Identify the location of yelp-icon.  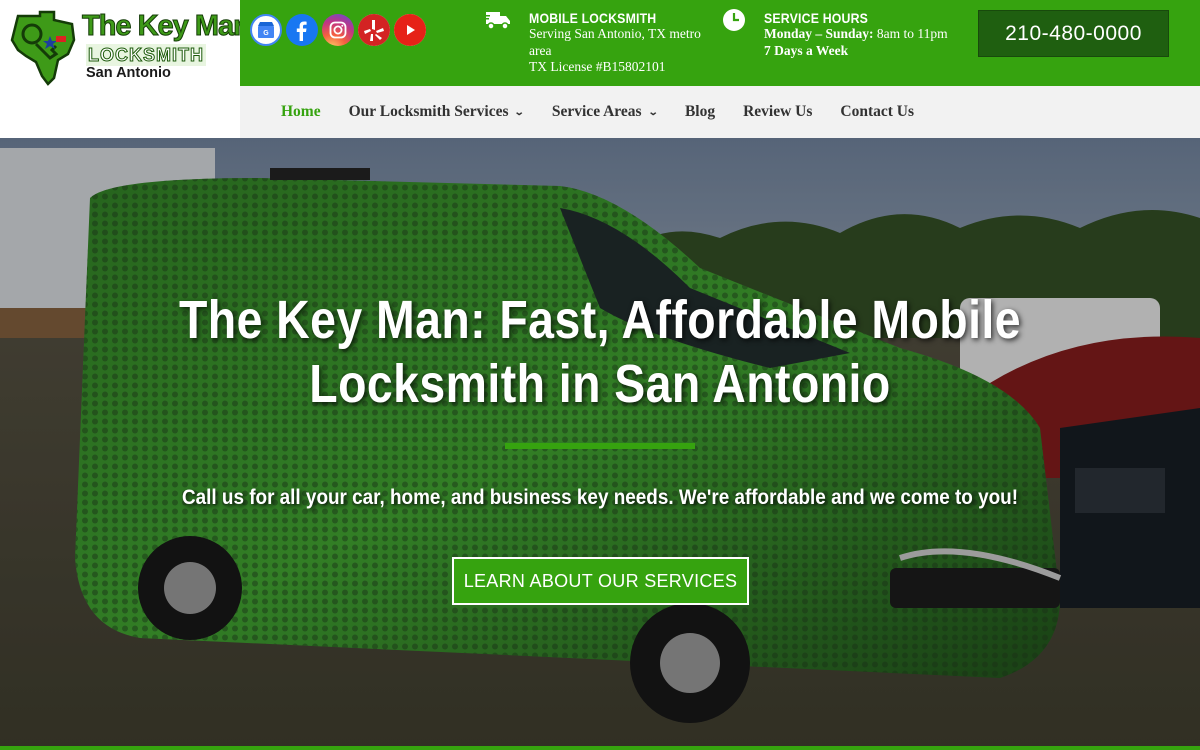
(374, 30).